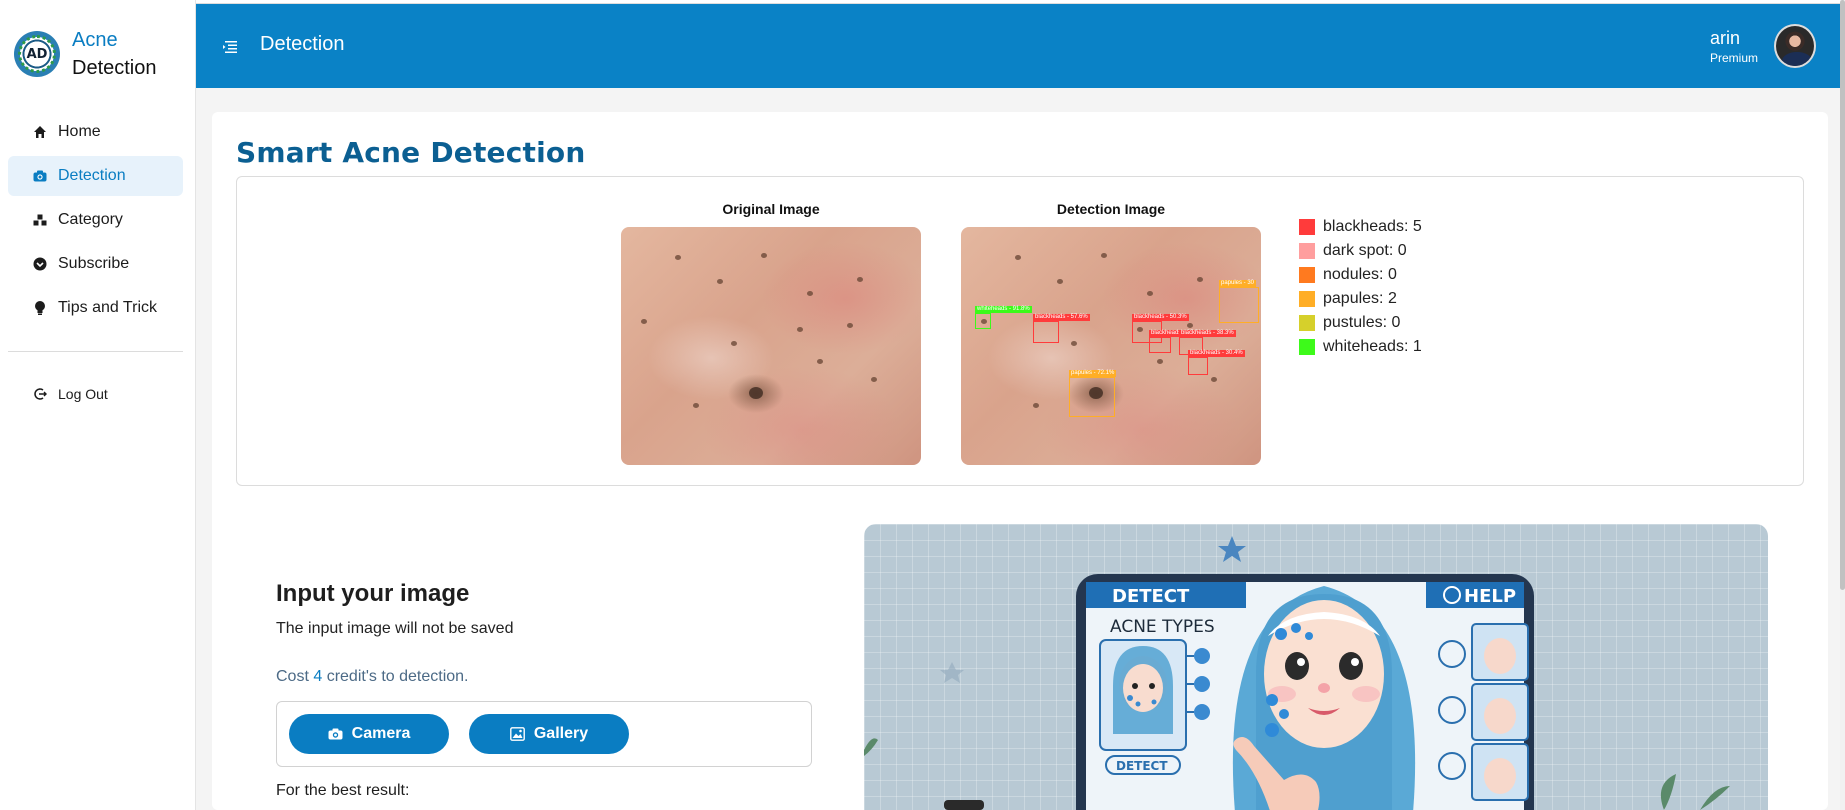 This screenshot has width=1845, height=810. I want to click on legend-item: nodules: 0, so click(1360, 275).